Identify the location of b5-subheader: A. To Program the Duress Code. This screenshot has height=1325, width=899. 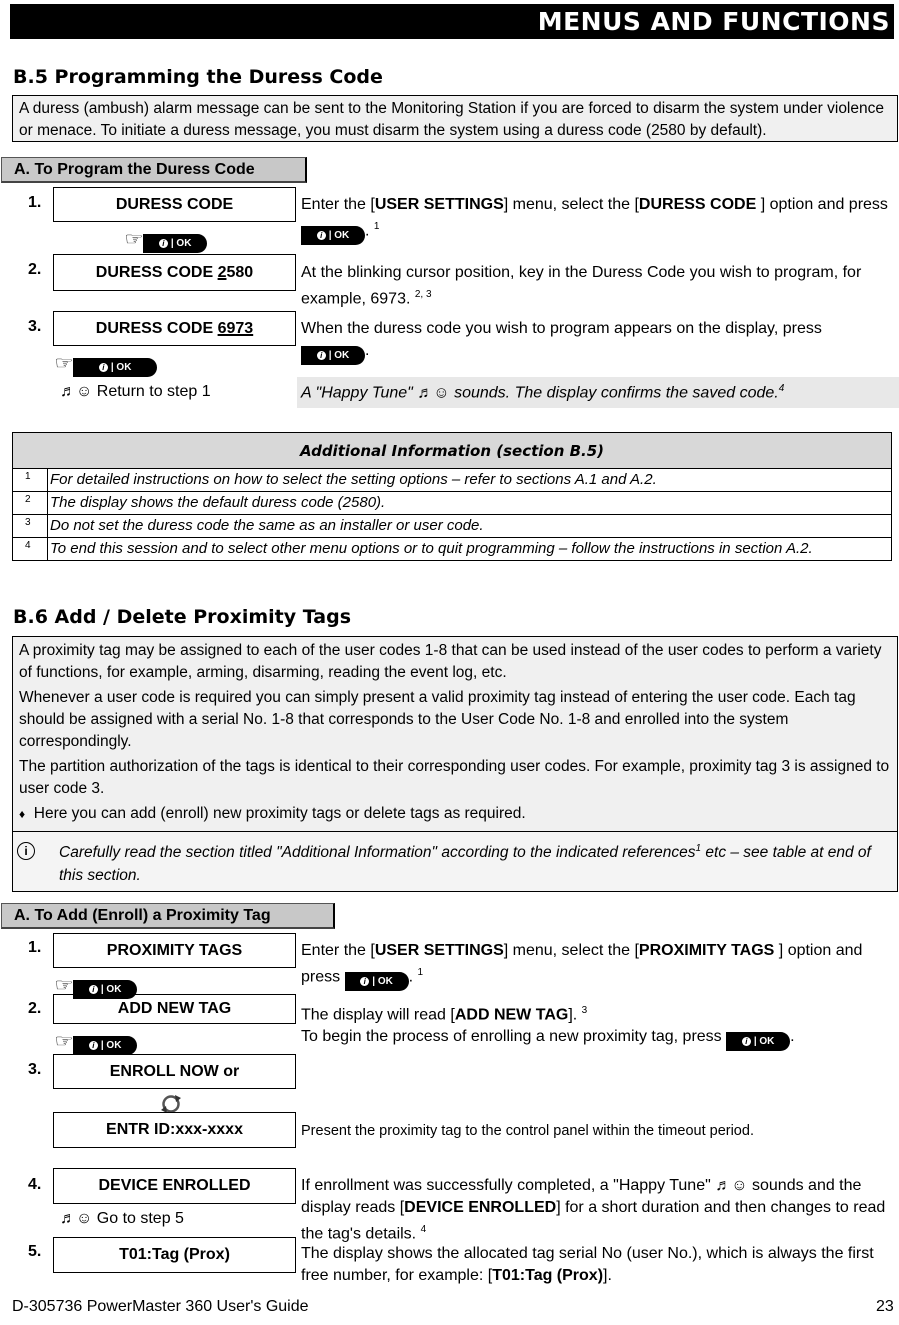
(154, 170).